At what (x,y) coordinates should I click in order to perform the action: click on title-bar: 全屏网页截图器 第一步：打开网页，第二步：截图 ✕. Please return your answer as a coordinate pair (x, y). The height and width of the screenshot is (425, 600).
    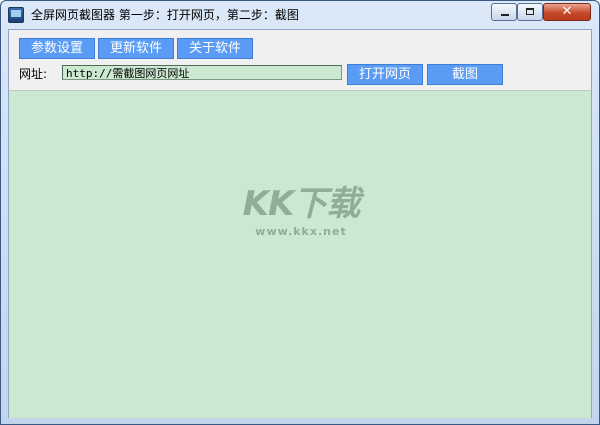
    Looking at the image, I should click on (300, 15).